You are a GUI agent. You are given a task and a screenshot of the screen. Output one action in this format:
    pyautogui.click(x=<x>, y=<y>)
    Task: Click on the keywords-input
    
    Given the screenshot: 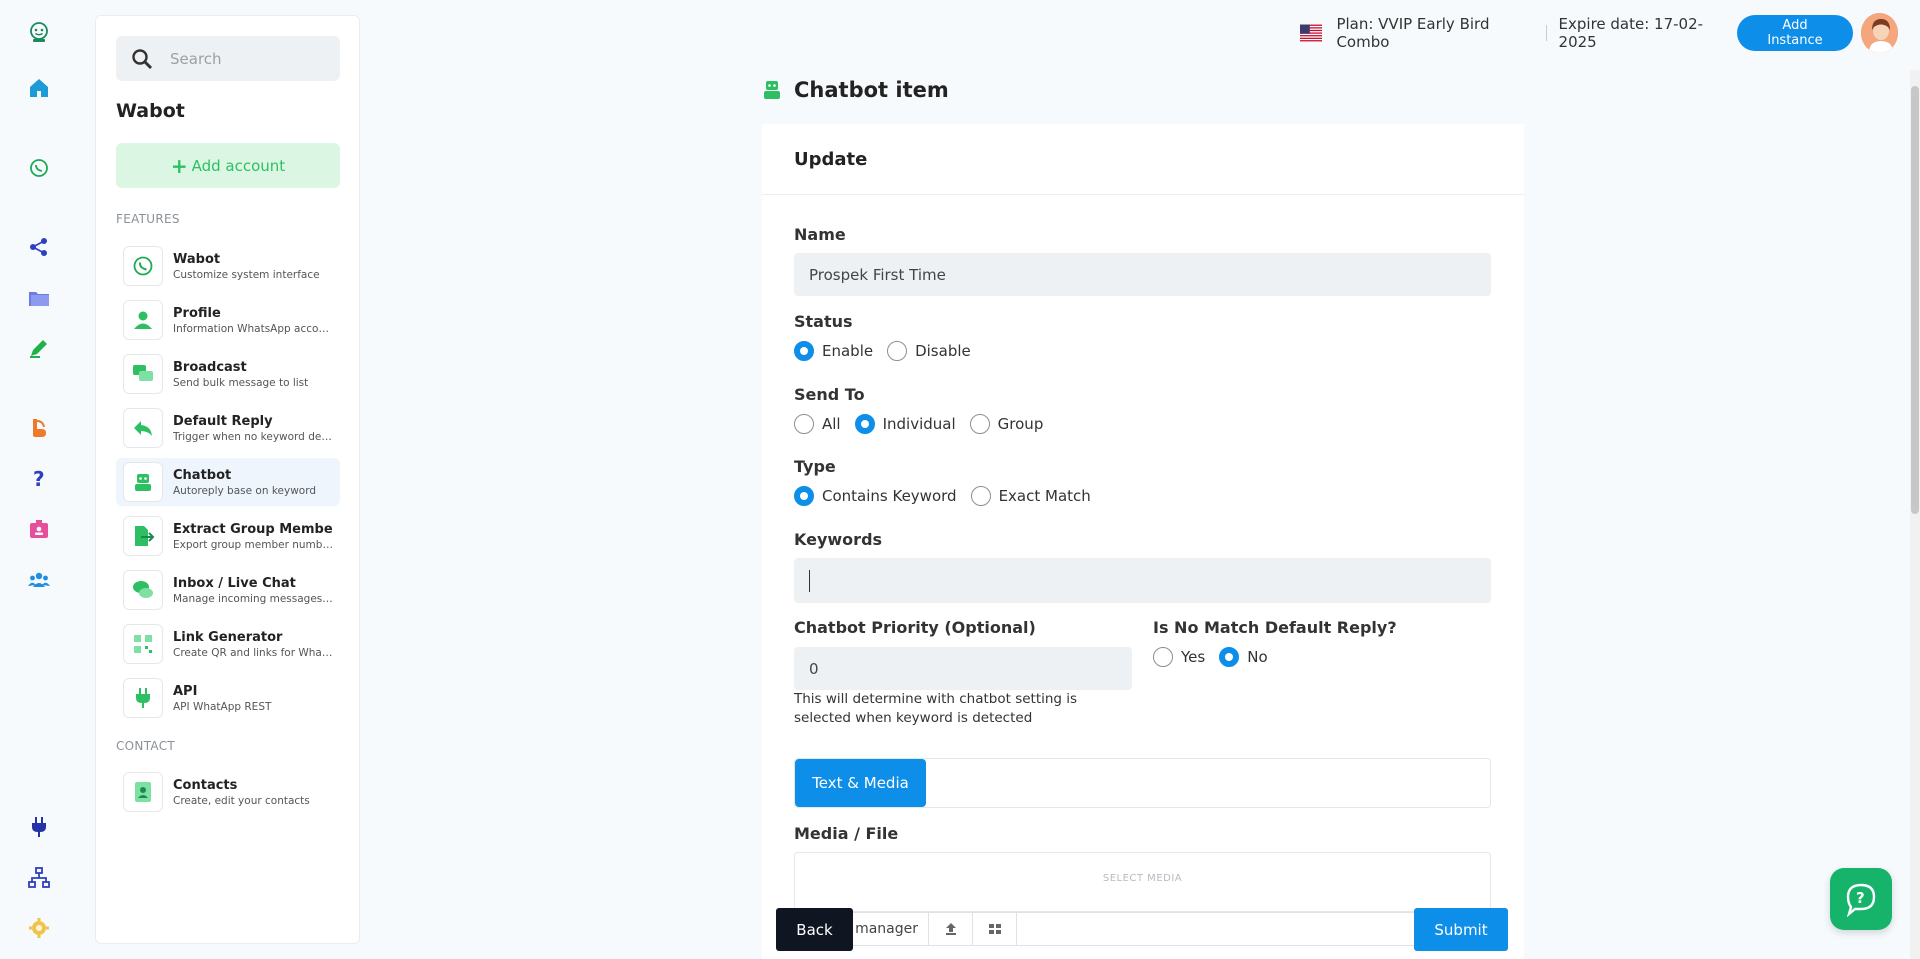 What is the action you would take?
    pyautogui.click(x=1142, y=580)
    